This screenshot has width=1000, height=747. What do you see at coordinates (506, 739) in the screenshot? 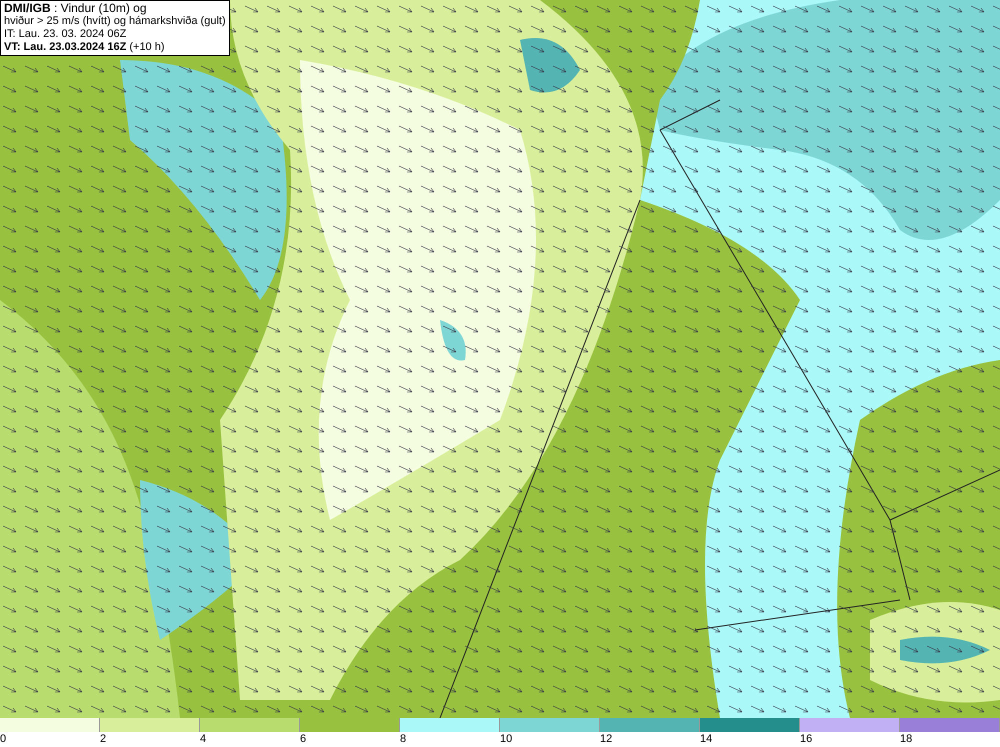
I see `legend-label: 10` at bounding box center [506, 739].